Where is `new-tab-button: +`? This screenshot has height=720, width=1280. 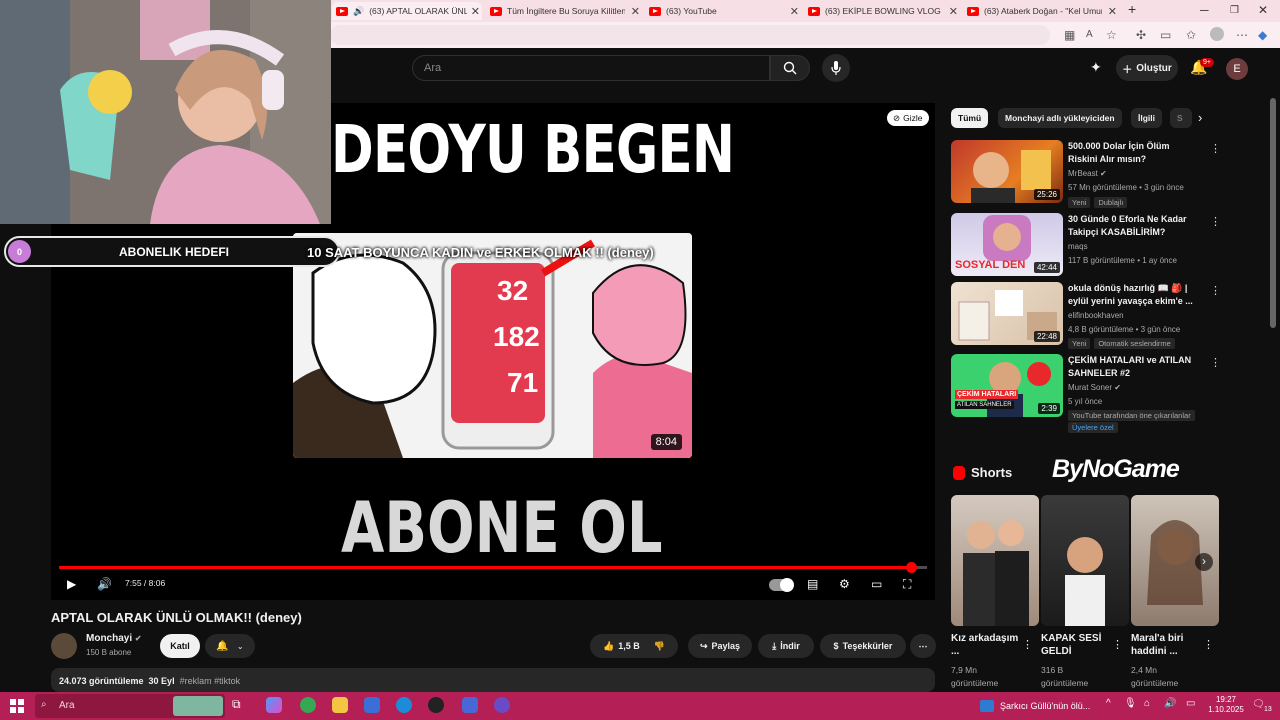
new-tab-button: + is located at coordinates (1132, 9).